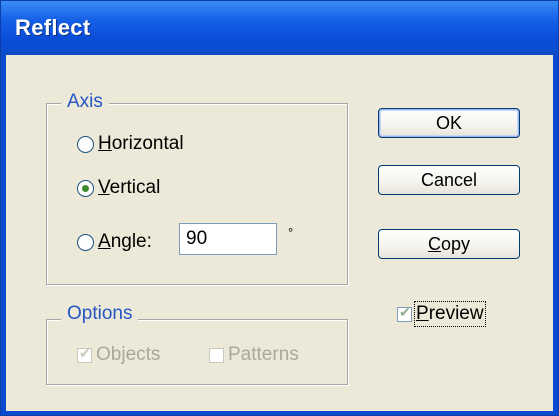 The image size is (559, 416). I want to click on radio-button-checked-icon, so click(85, 188).